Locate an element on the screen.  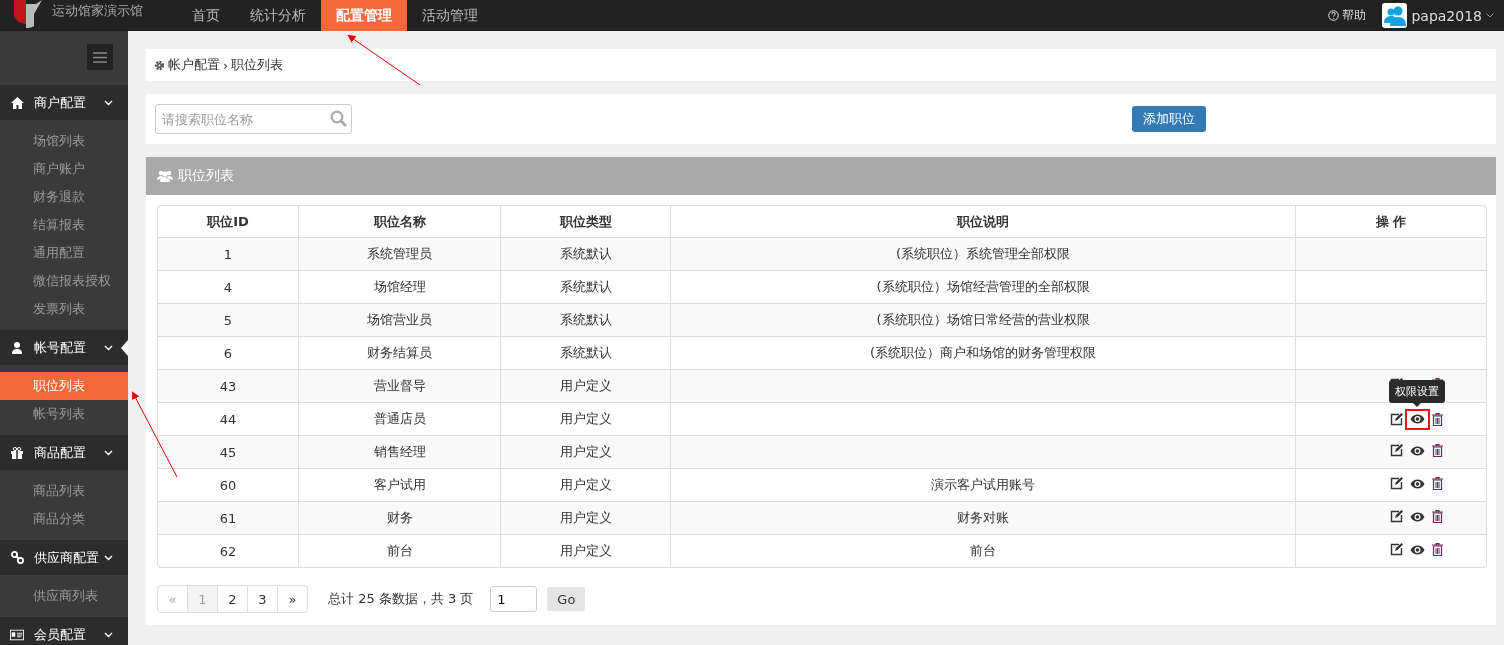
page-button: 2 is located at coordinates (233, 599).